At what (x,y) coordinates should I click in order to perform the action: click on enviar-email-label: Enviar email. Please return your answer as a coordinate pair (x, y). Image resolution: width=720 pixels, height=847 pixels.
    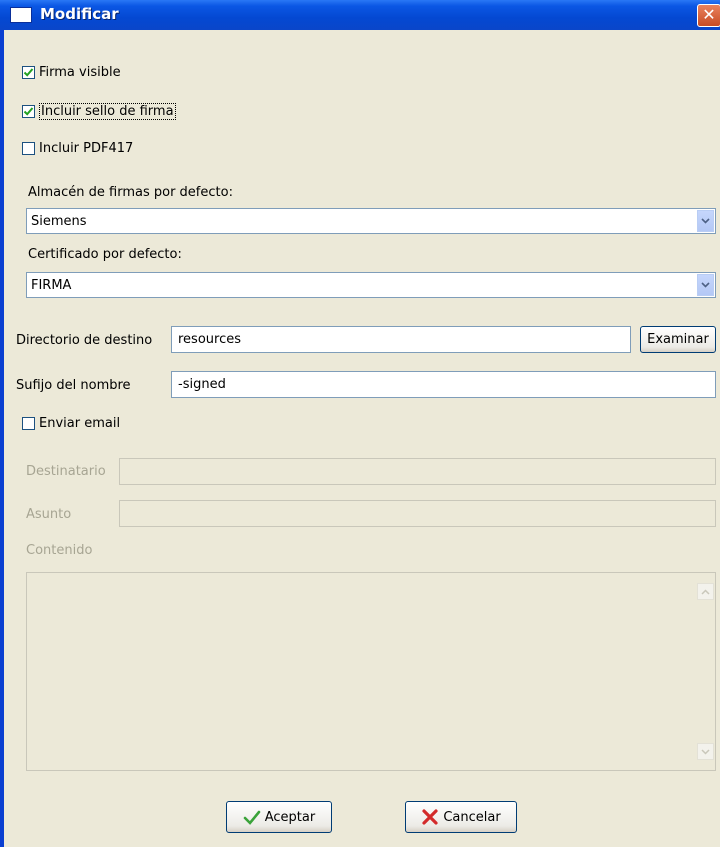
    Looking at the image, I should click on (80, 423).